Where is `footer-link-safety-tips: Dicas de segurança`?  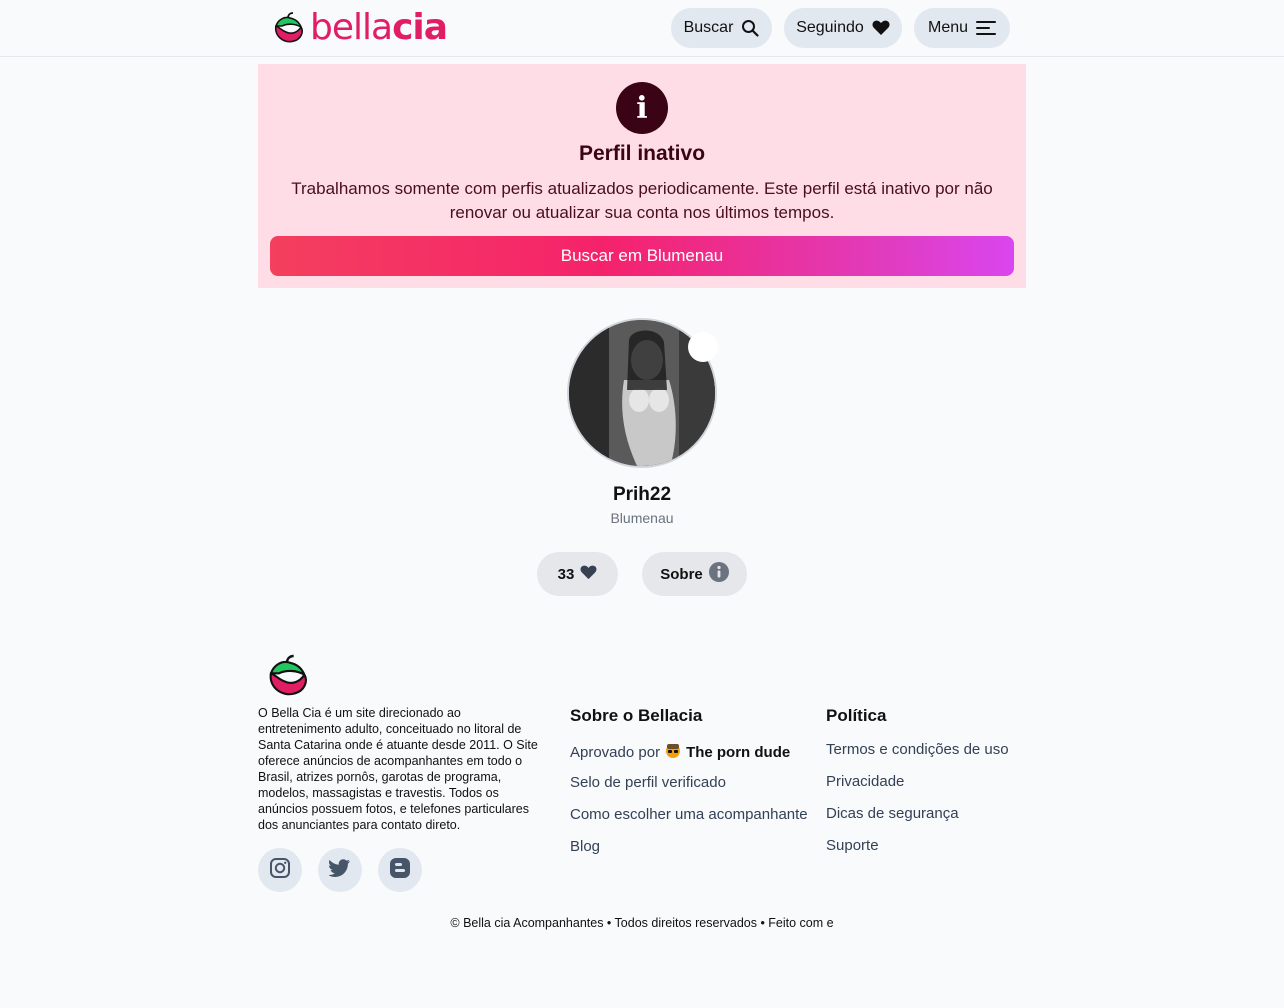
footer-link-safety-tips: Dicas de segurança is located at coordinates (892, 813).